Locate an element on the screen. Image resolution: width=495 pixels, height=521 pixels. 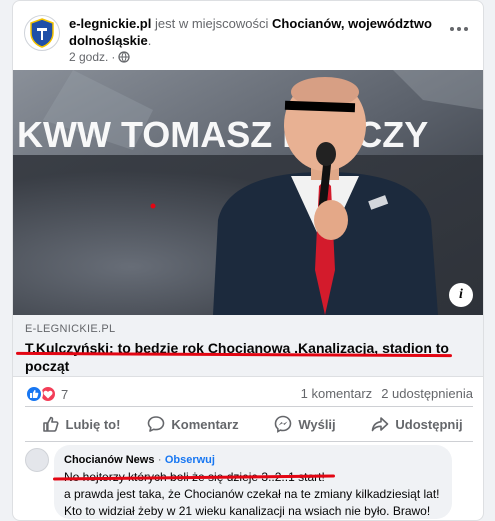
commenter-avatar is located at coordinates (37, 460).